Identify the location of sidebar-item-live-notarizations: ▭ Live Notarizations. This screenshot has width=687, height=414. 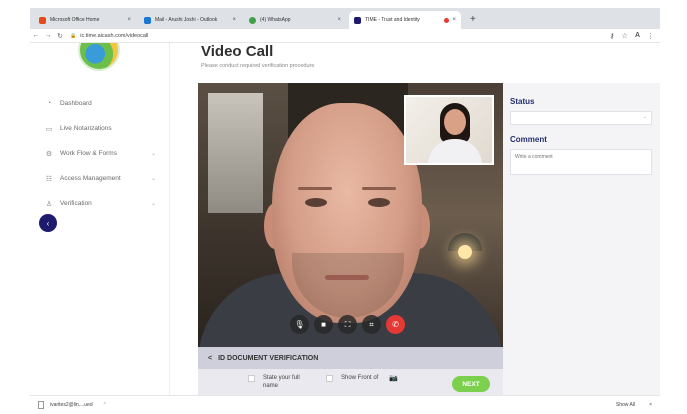
(100, 128).